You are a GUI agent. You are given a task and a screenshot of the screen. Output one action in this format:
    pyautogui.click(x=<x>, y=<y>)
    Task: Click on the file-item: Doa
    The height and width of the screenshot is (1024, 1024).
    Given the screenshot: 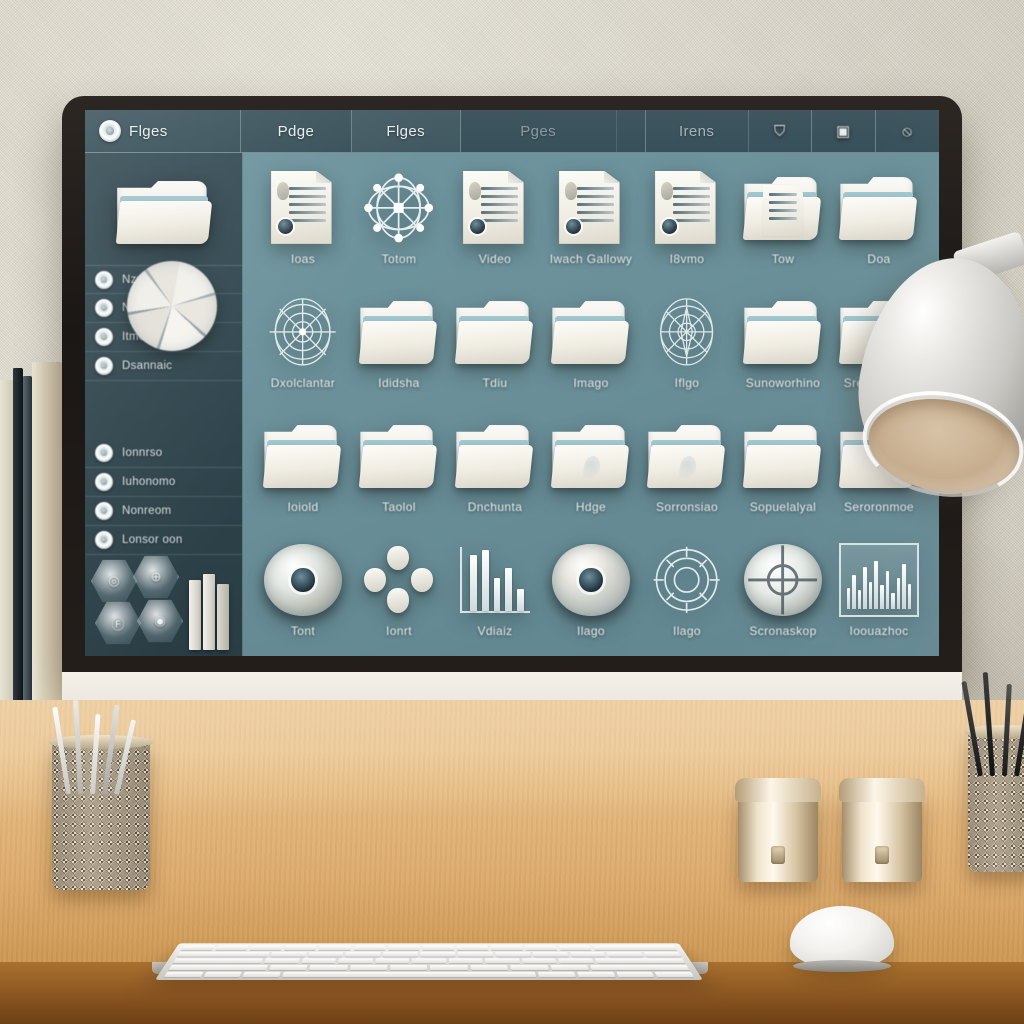 What is the action you would take?
    pyautogui.click(x=879, y=225)
    